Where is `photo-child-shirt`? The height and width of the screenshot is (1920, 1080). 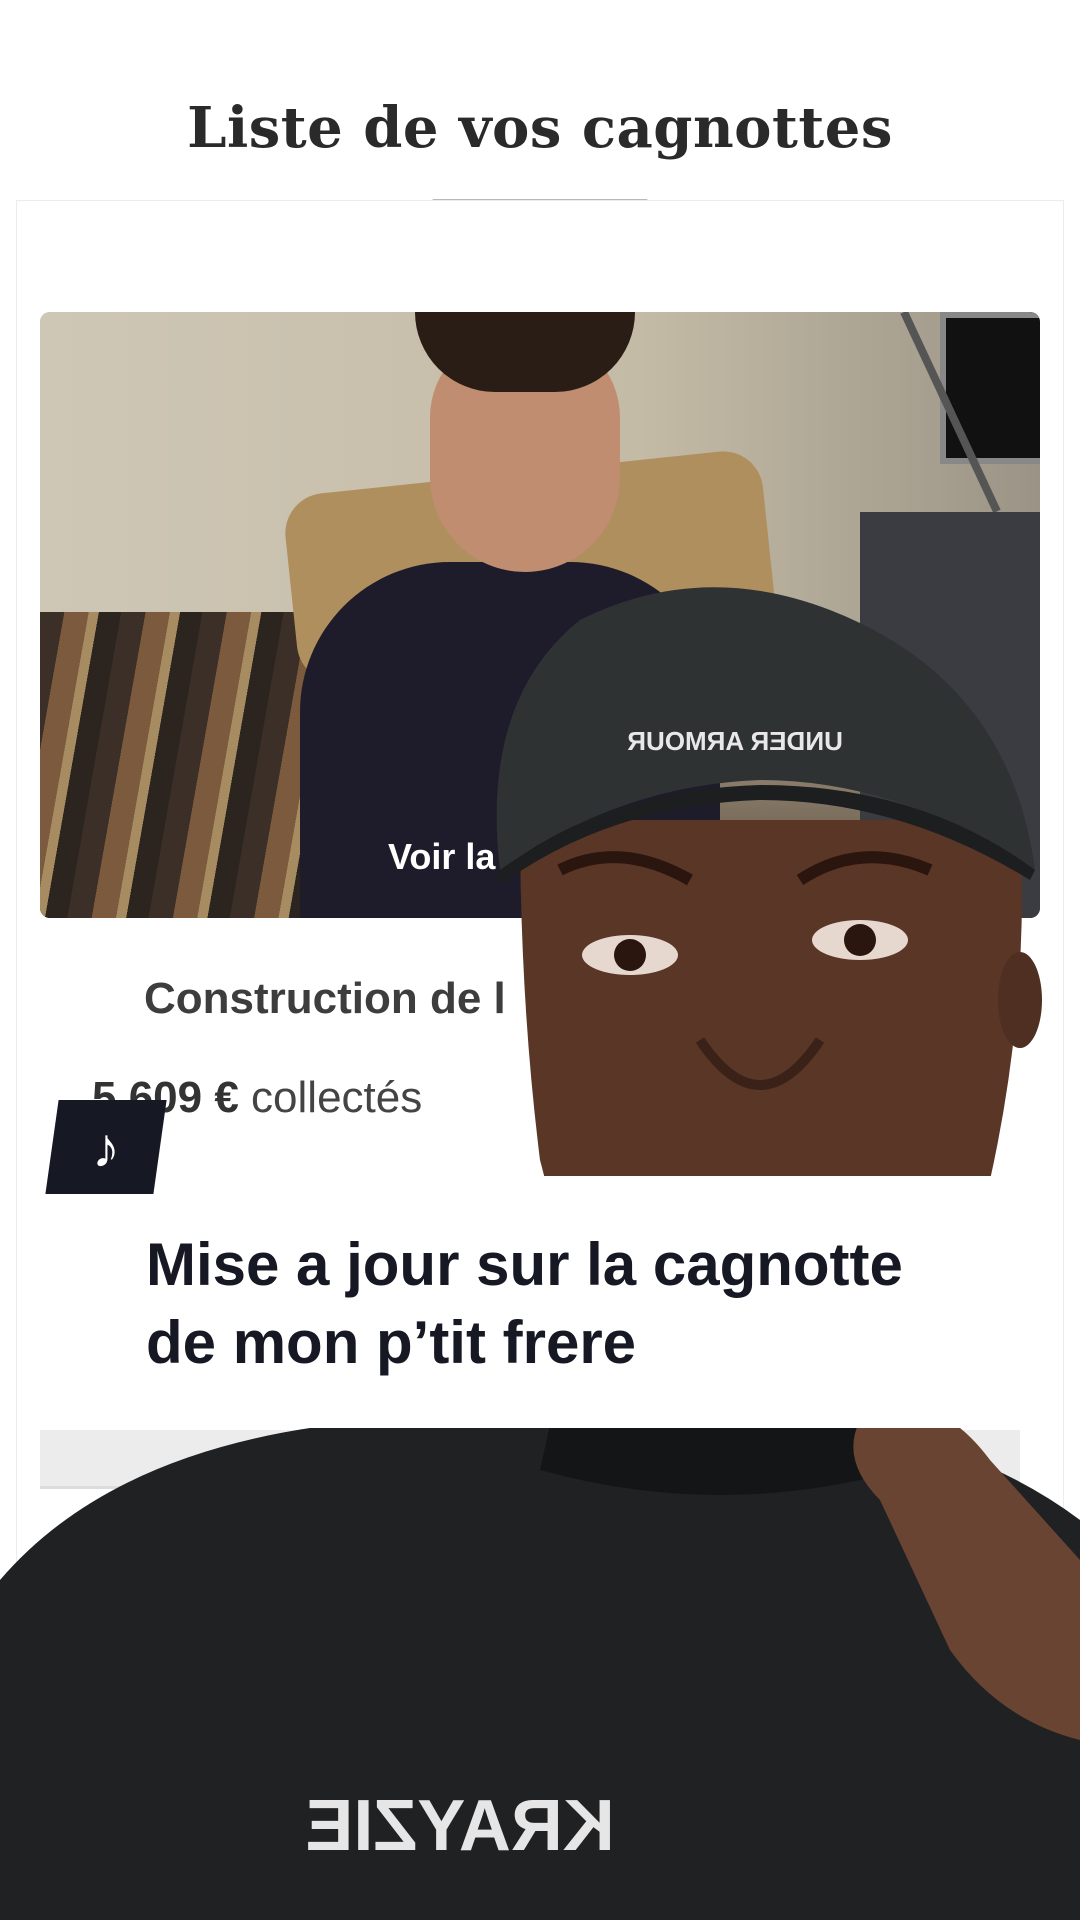 photo-child-shirt is located at coordinates (510, 740).